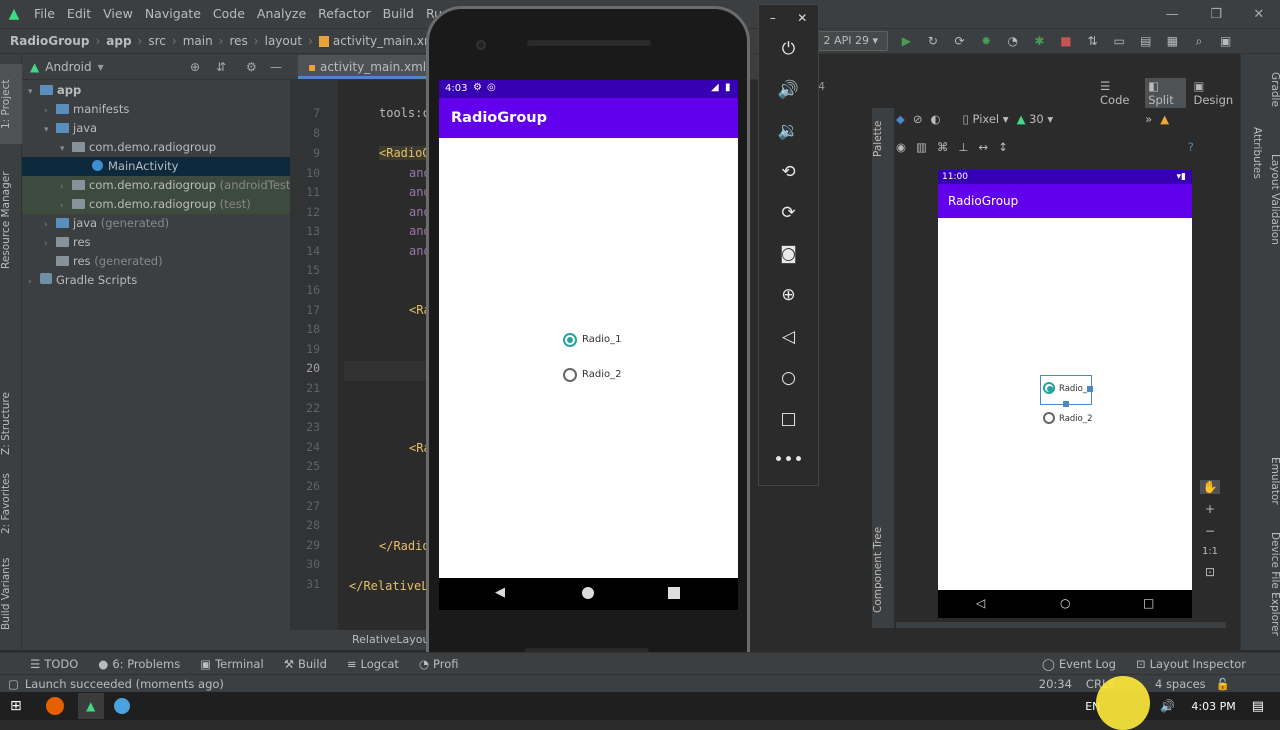  What do you see at coordinates (500, 592) in the screenshot?
I see `nav-back-icon: ◀` at bounding box center [500, 592].